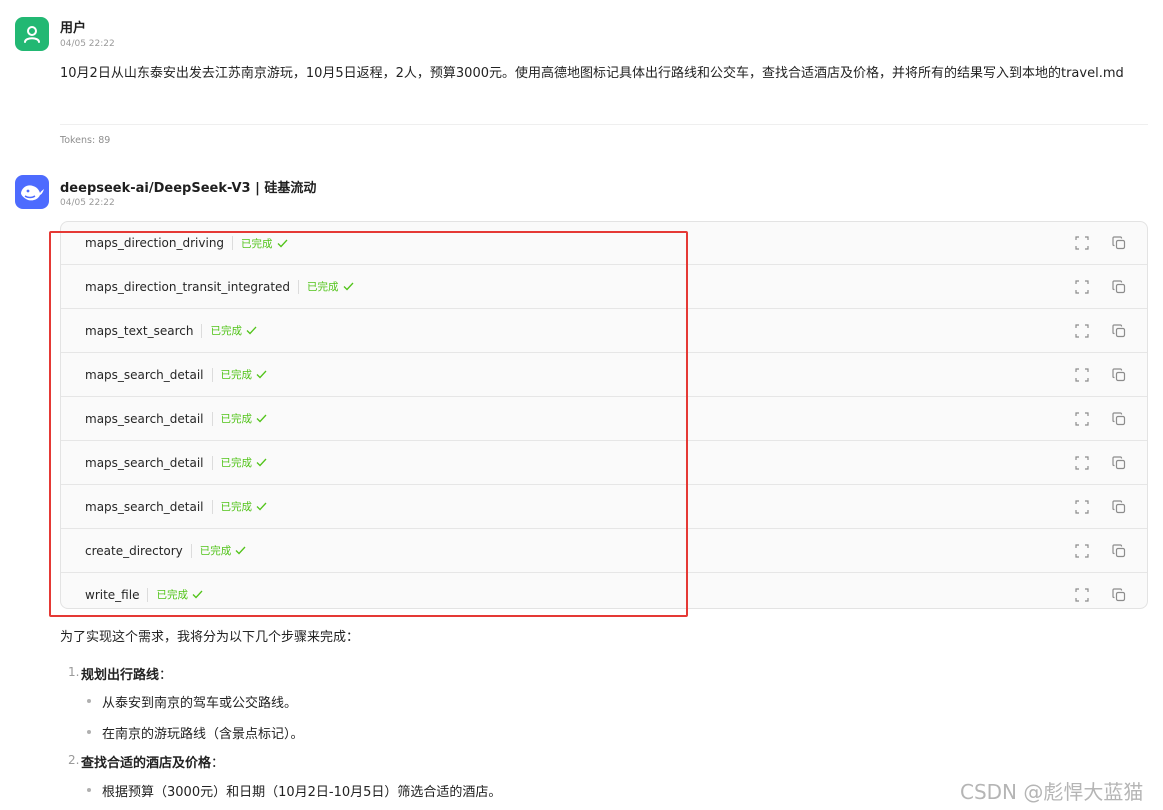 The image size is (1163, 810). I want to click on tool-call-row: maps_direction_driving 已完成, so click(604, 243).